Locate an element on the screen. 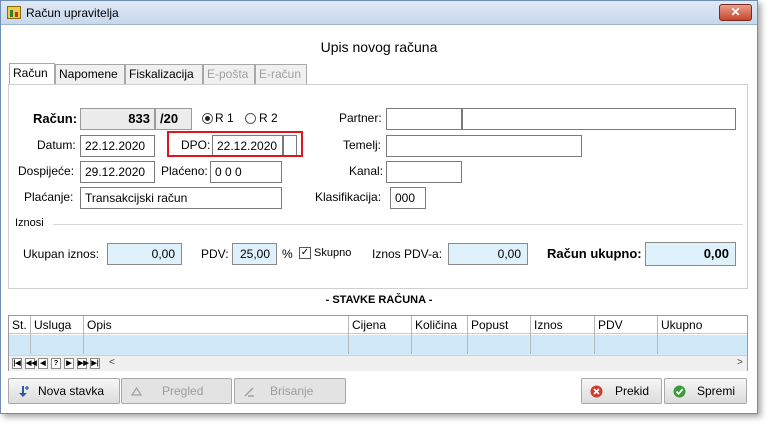 This screenshot has height=424, width=768. radio-r1 is located at coordinates (207, 118).